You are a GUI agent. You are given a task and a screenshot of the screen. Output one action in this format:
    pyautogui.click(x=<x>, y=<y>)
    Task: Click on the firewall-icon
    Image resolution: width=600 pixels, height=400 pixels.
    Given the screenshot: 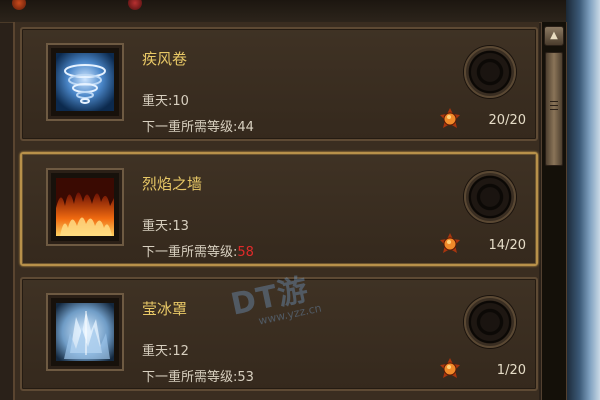 What is the action you would take?
    pyautogui.click(x=85, y=207)
    